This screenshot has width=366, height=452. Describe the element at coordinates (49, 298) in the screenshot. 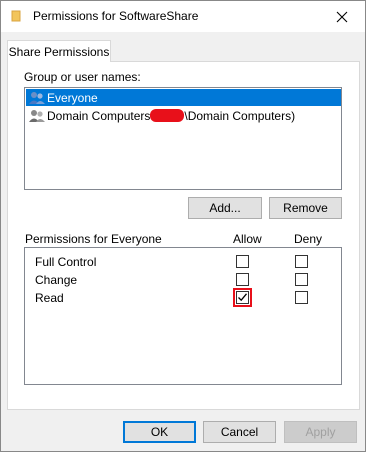

I see `permission-name: Read` at that location.